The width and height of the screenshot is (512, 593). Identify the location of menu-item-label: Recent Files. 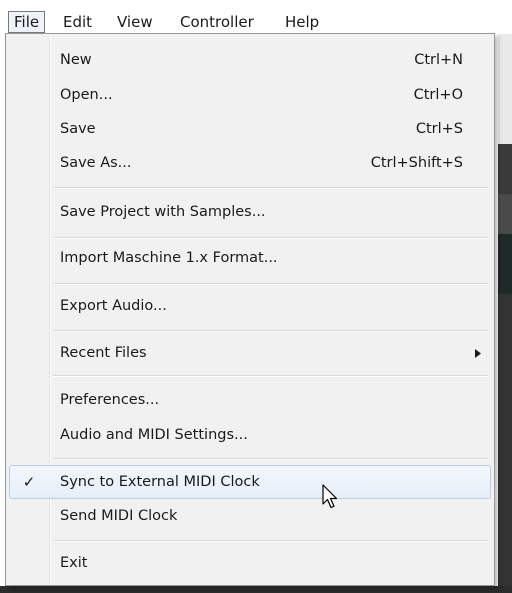
(103, 353).